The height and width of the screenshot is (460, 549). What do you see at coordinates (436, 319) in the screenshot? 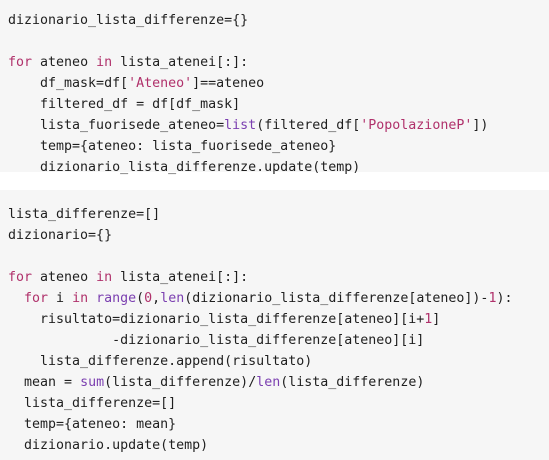
I see `code-token: ]` at bounding box center [436, 319].